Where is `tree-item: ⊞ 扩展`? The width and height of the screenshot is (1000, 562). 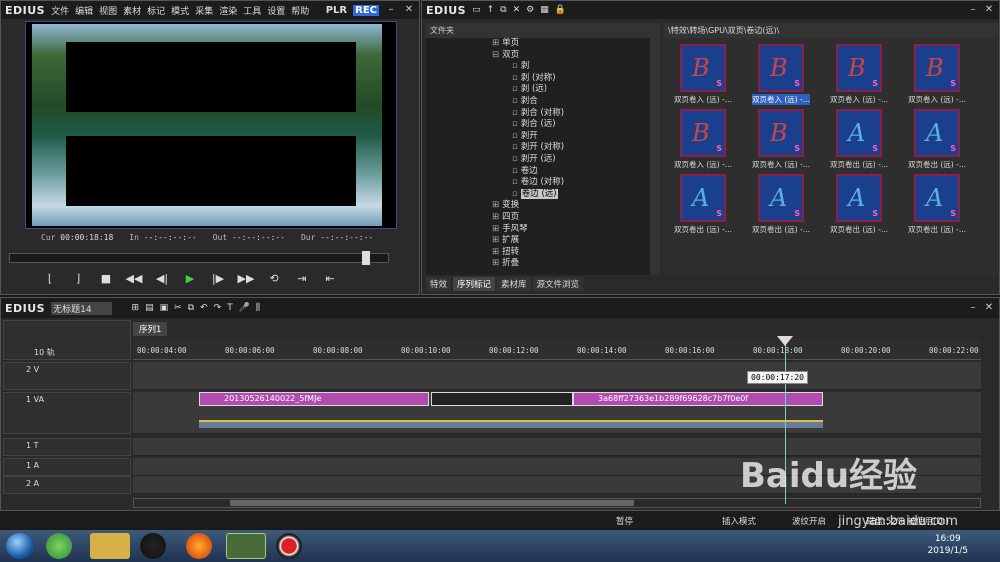
tree-item: ⊞ 扩展 is located at coordinates (539, 241).